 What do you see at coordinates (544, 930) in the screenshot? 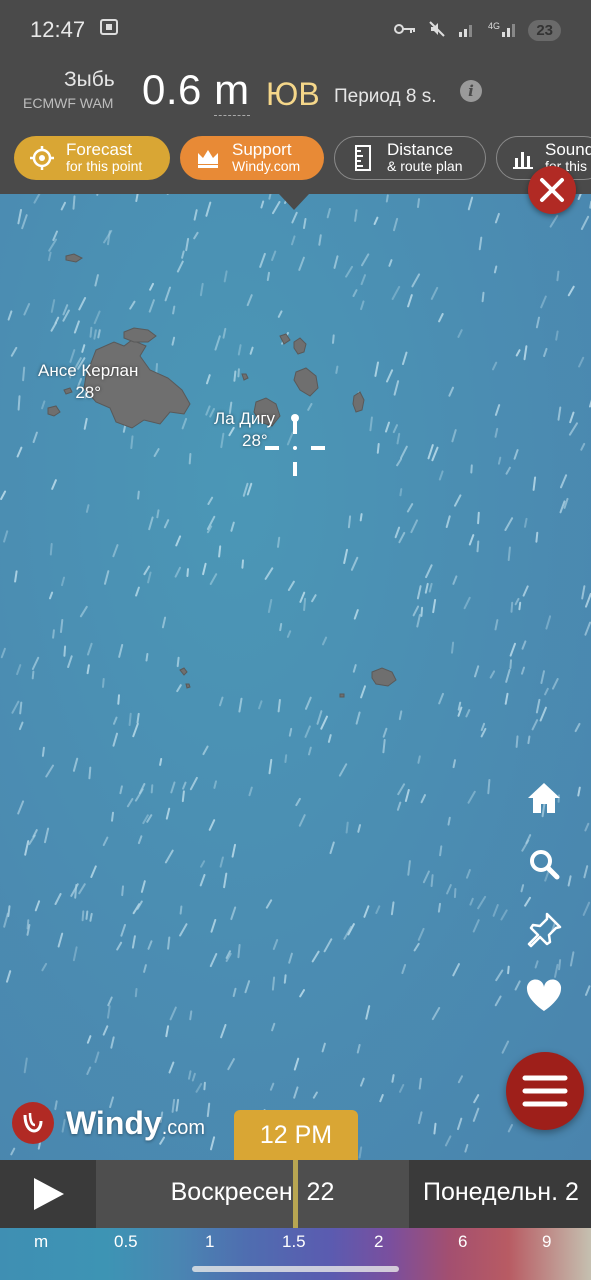
I see `pin-button` at bounding box center [544, 930].